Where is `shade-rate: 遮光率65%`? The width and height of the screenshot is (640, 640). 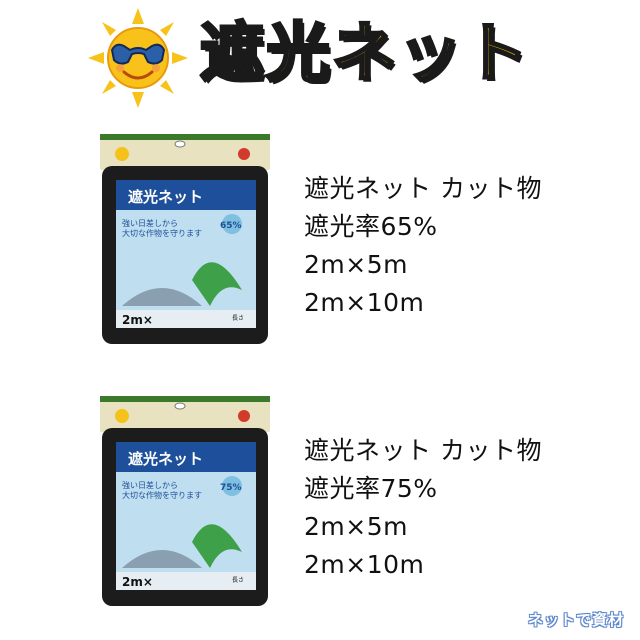
shade-rate: 遮光率65% is located at coordinates (371, 226).